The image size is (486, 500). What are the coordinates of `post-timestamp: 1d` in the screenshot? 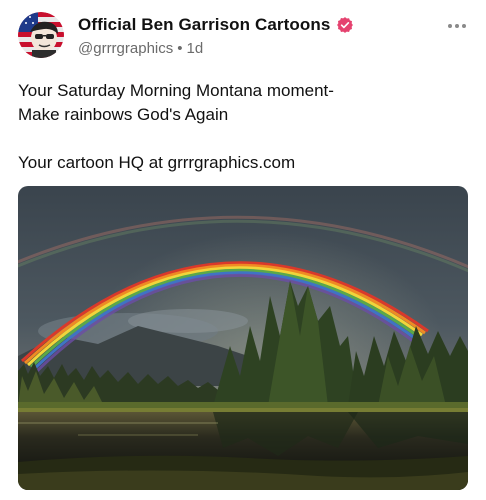 It's located at (195, 48).